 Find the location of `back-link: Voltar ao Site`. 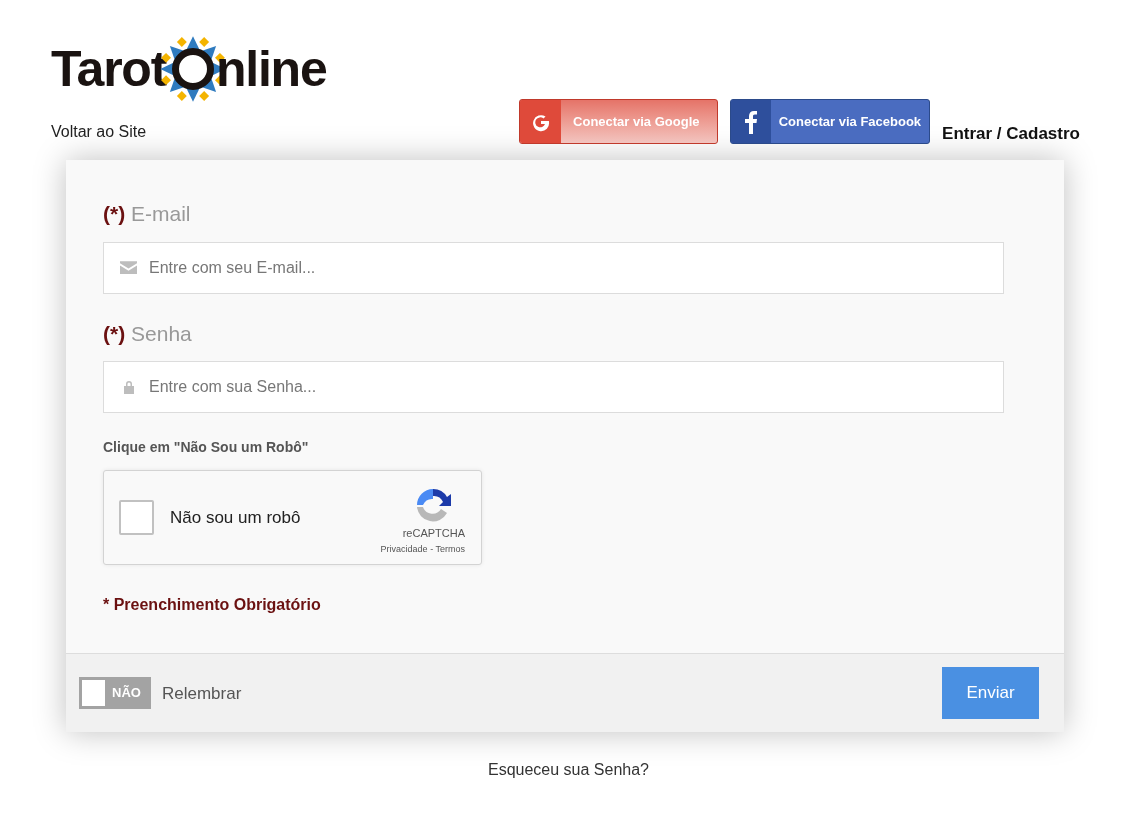

back-link: Voltar ao Site is located at coordinates (189, 132).